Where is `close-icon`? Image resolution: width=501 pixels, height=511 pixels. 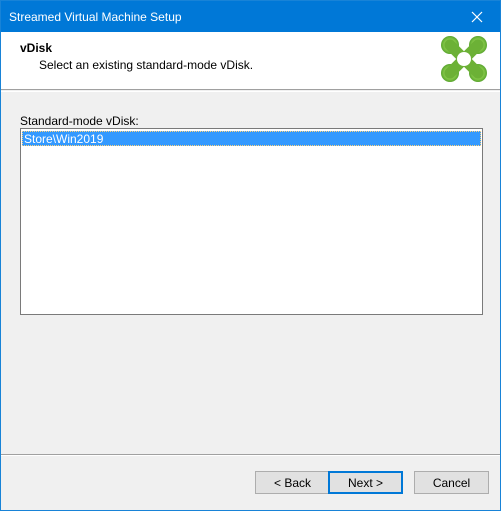 close-icon is located at coordinates (477, 16).